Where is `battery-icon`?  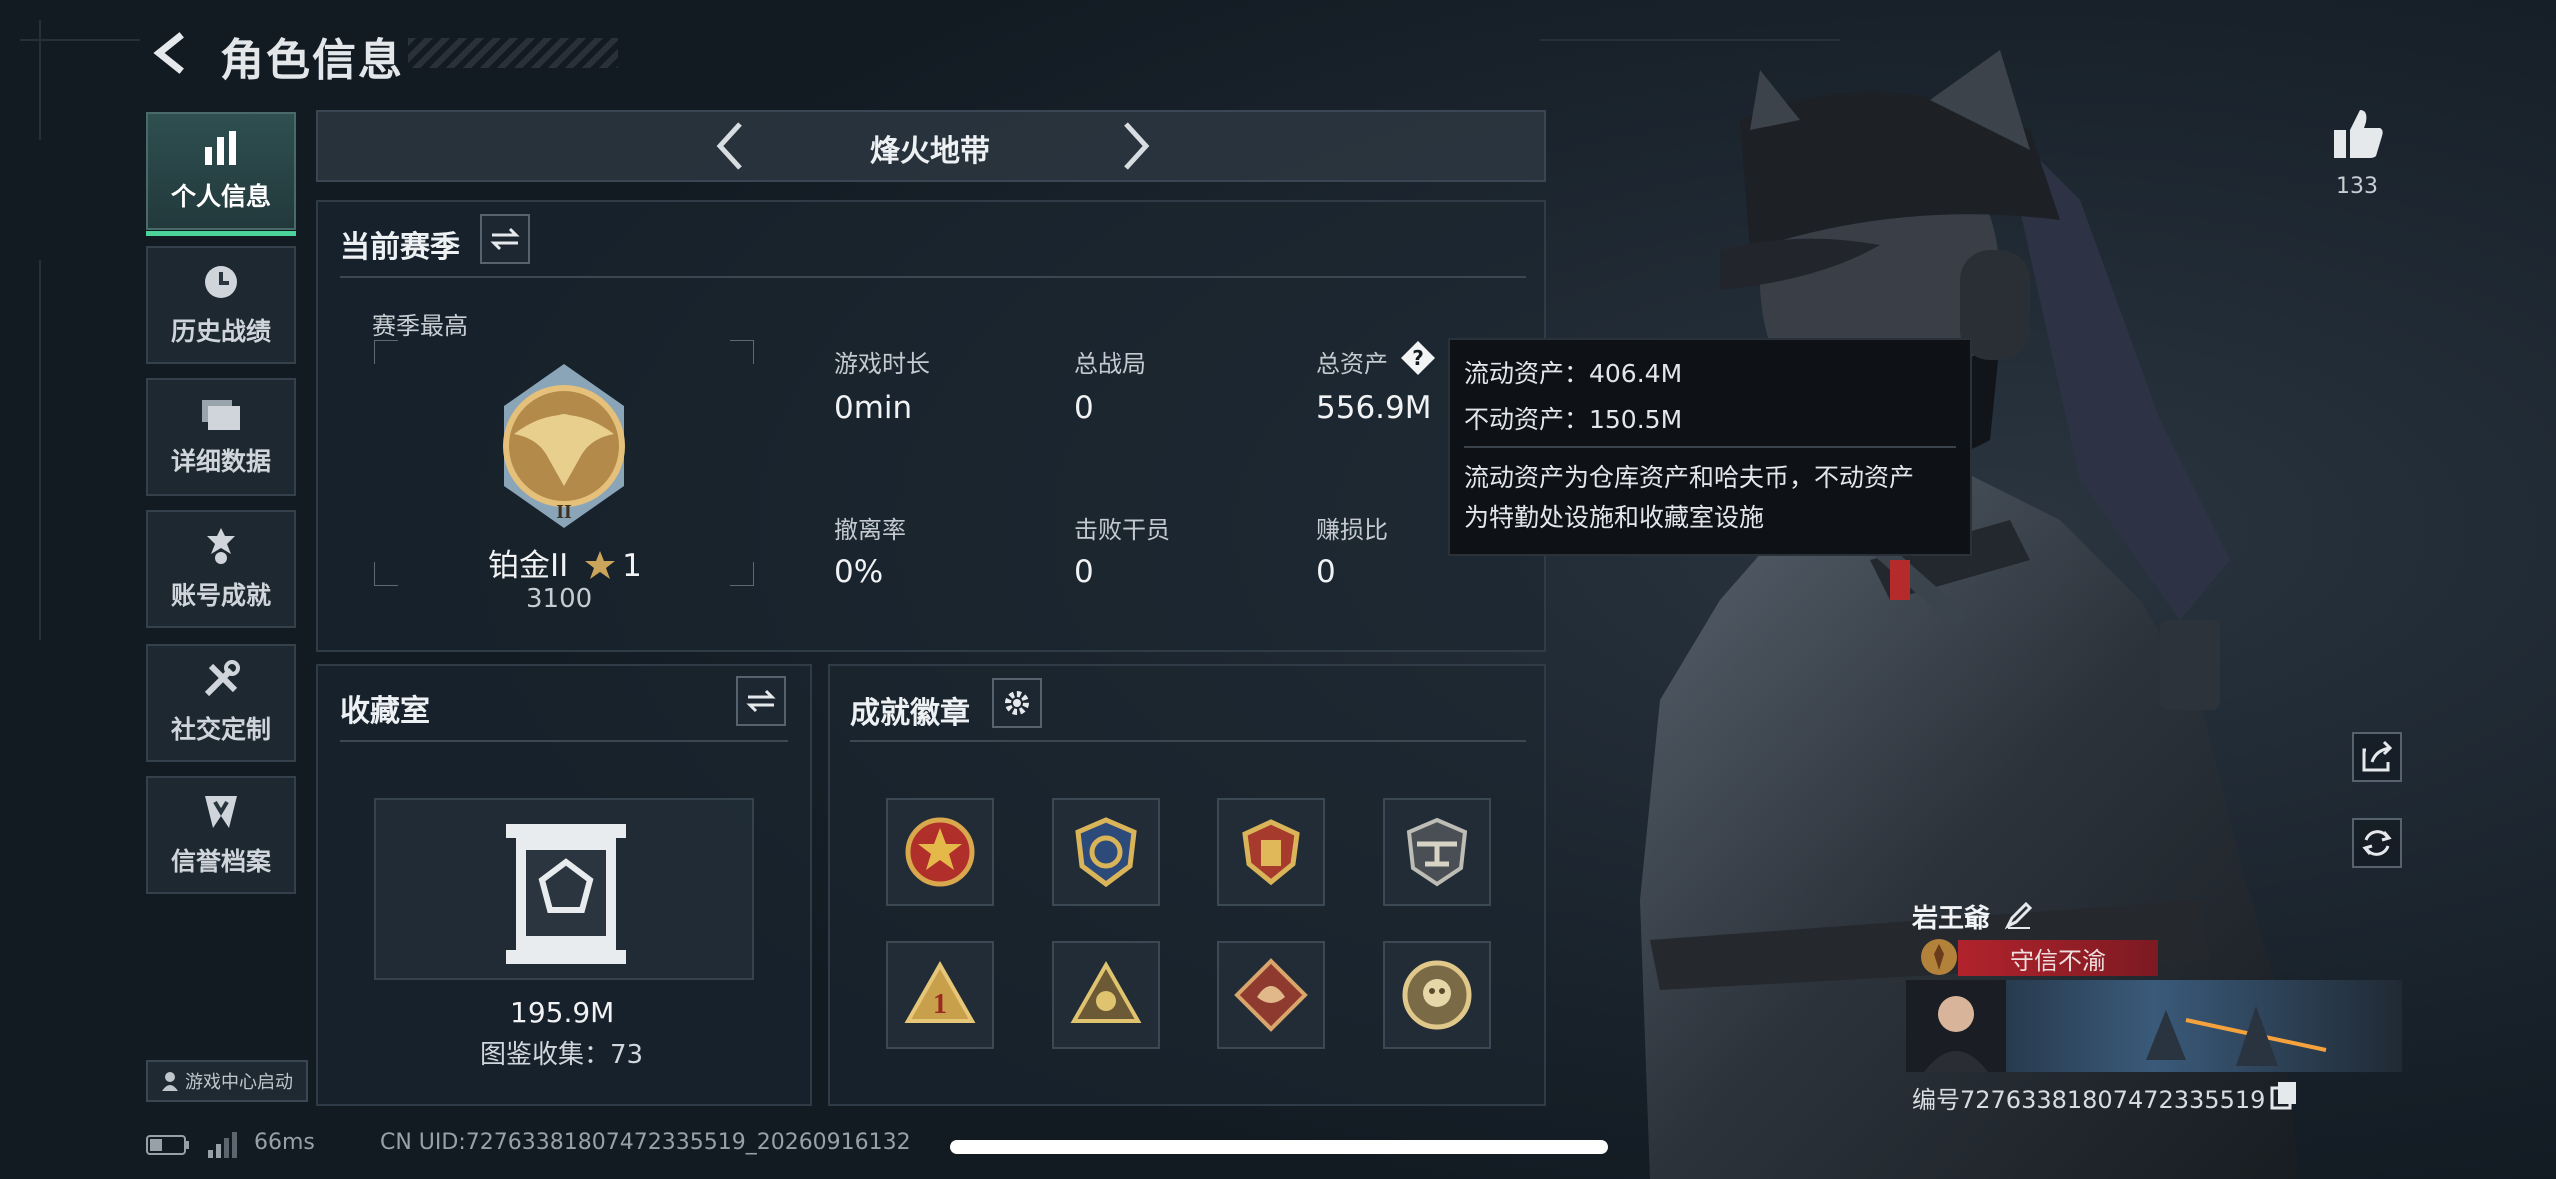 battery-icon is located at coordinates (167, 1145).